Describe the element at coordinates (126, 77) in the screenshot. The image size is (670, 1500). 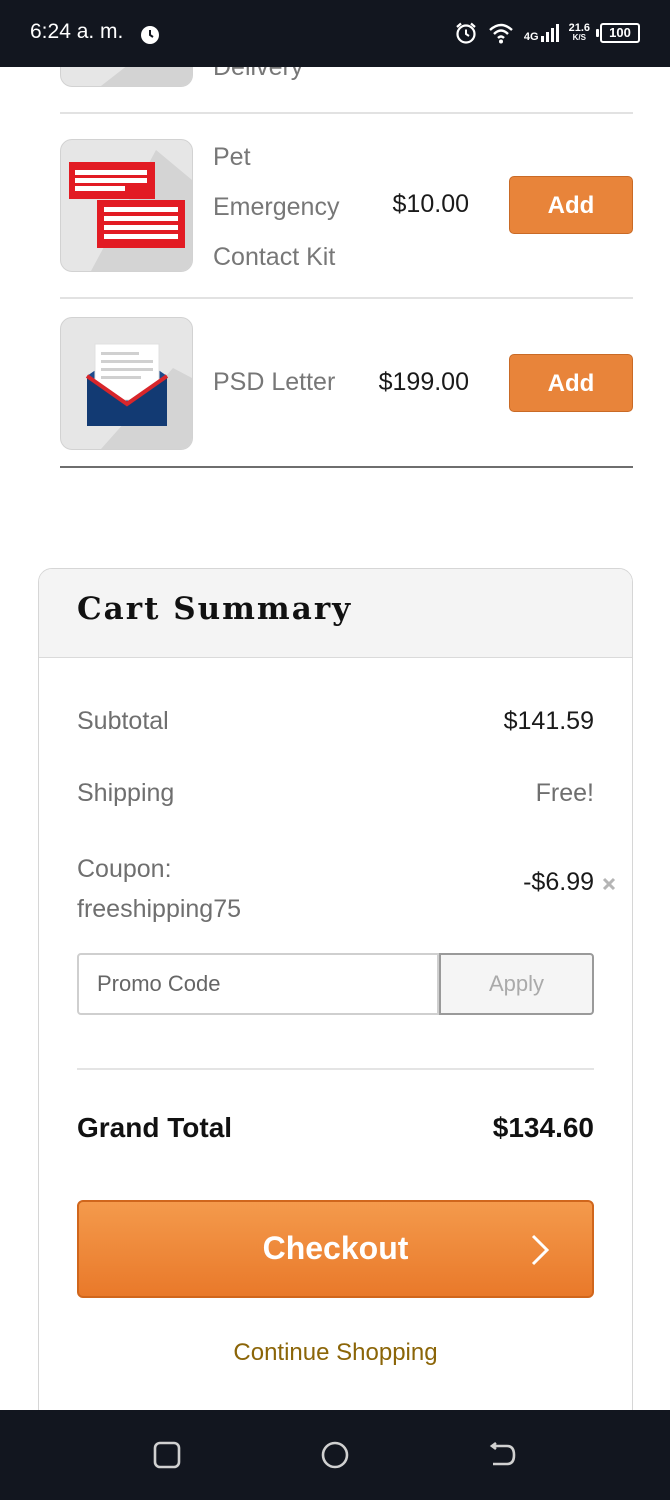
I see `delivery-icon` at that location.